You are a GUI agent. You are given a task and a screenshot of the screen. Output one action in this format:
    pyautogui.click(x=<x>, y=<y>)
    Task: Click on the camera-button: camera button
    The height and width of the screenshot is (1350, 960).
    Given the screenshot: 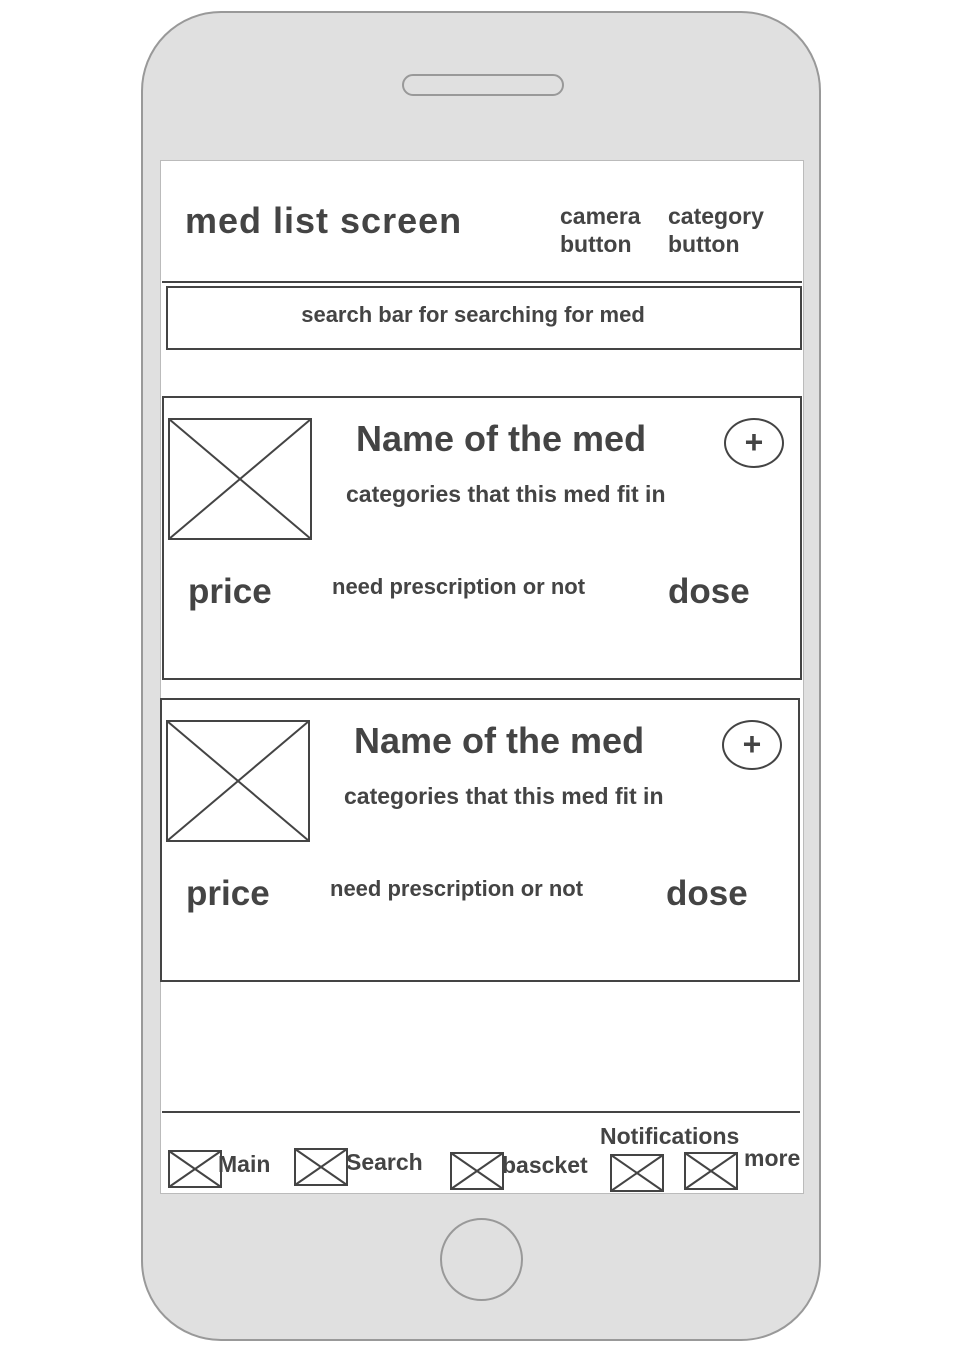 What is the action you would take?
    pyautogui.click(x=600, y=230)
    